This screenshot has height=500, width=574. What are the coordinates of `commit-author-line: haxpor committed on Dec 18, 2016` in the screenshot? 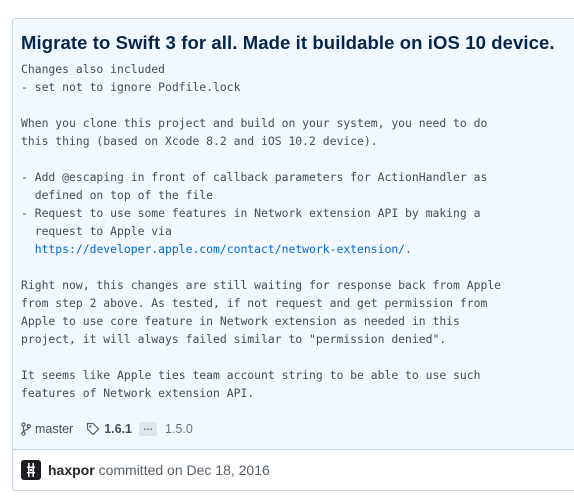 It's located at (159, 470).